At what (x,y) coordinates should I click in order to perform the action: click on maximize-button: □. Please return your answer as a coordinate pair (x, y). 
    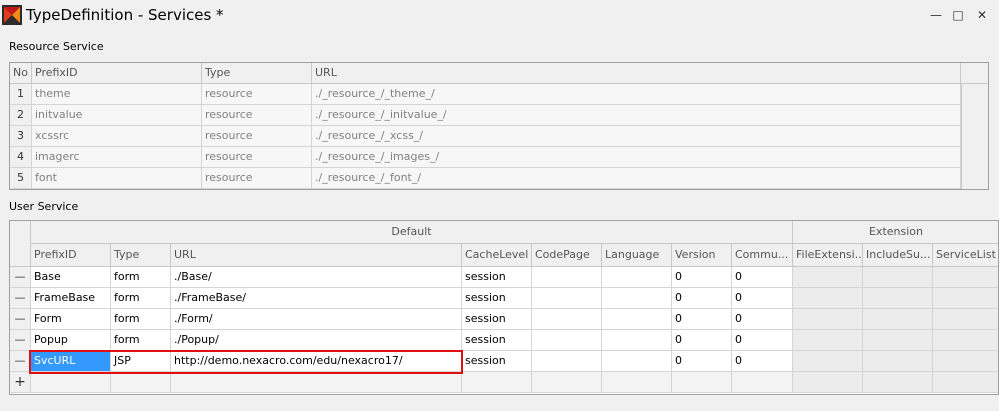
    Looking at the image, I should click on (958, 15).